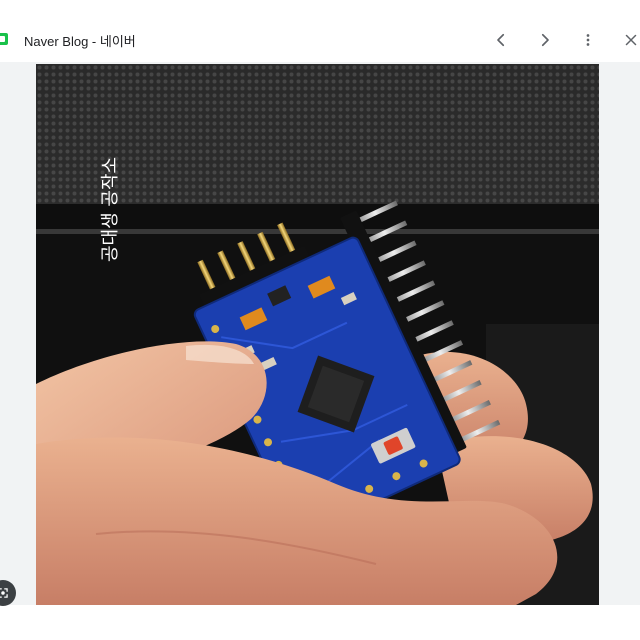  I want to click on chevron-right-icon, so click(545, 40).